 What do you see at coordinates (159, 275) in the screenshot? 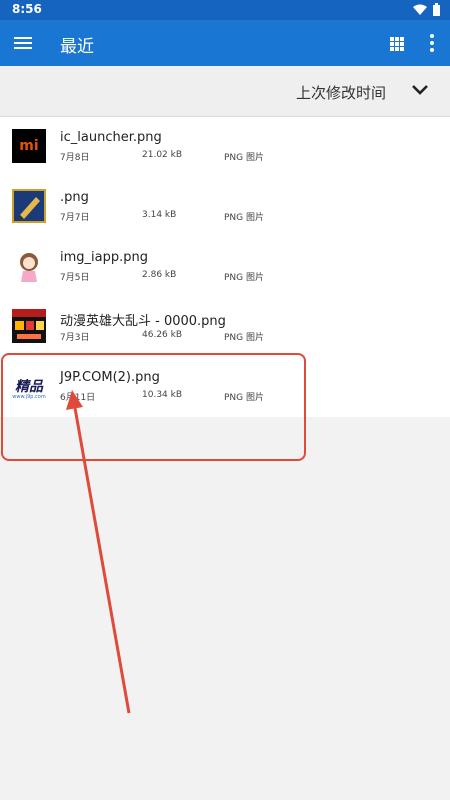
I see `file-size: 2.86 kB` at bounding box center [159, 275].